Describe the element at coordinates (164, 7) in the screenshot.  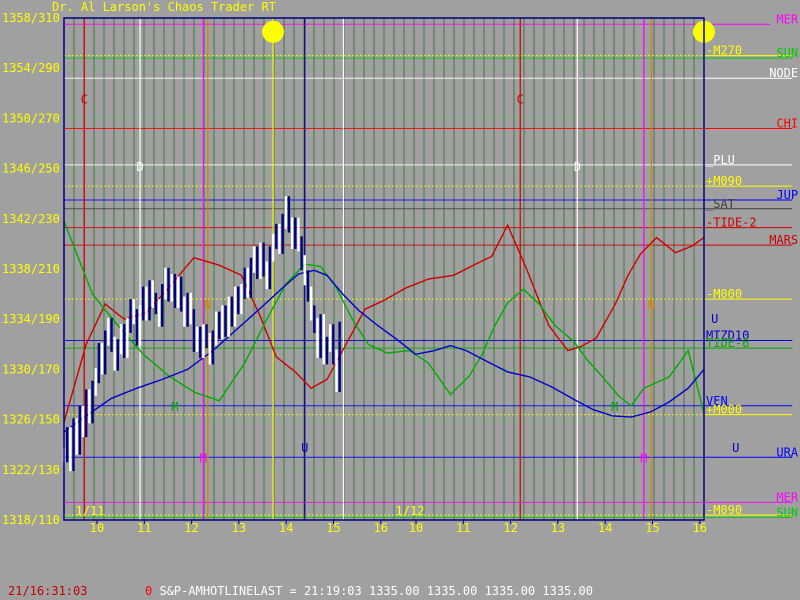
I see `chart-title: Dr. Al Larson's Chaos Trader RT` at that location.